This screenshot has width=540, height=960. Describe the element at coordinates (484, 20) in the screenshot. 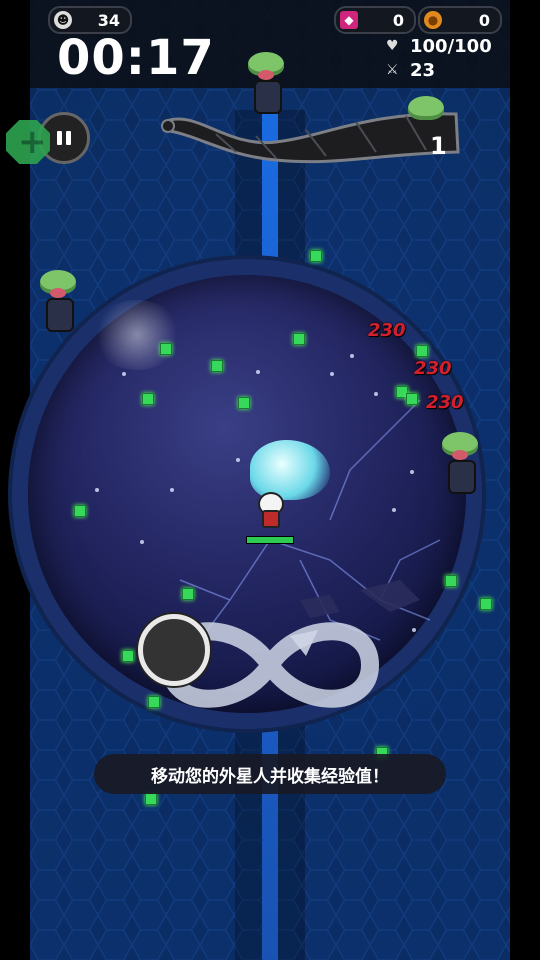

I see `coin-count: 0` at that location.